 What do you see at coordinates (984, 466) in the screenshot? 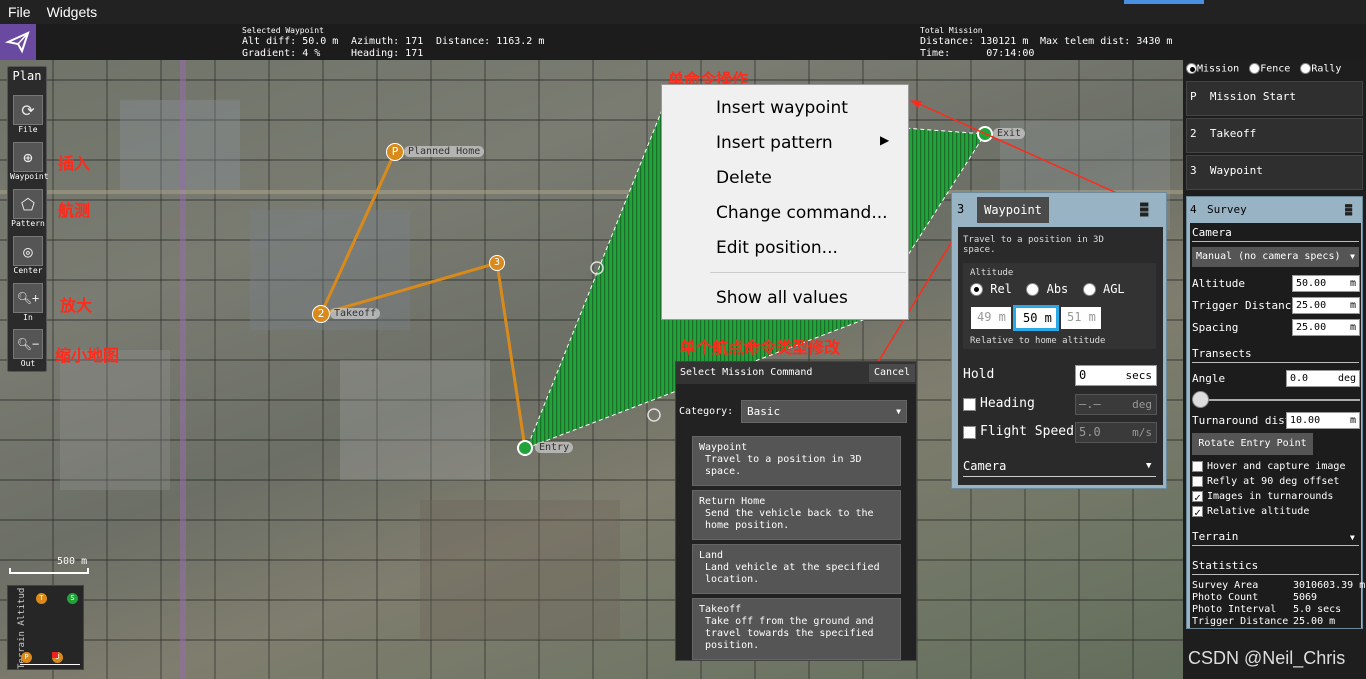
I see `camera-section: Camera` at bounding box center [984, 466].